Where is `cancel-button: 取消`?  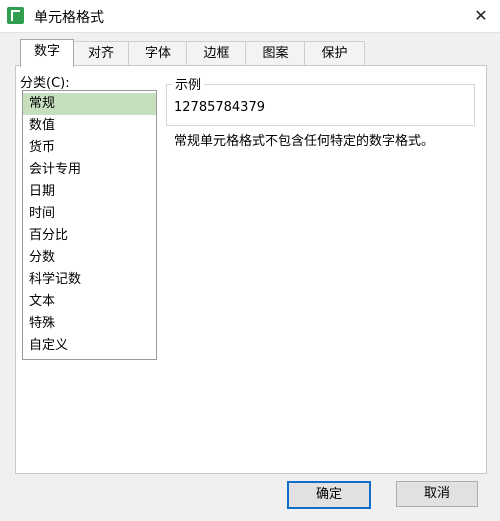 cancel-button: 取消 is located at coordinates (437, 494).